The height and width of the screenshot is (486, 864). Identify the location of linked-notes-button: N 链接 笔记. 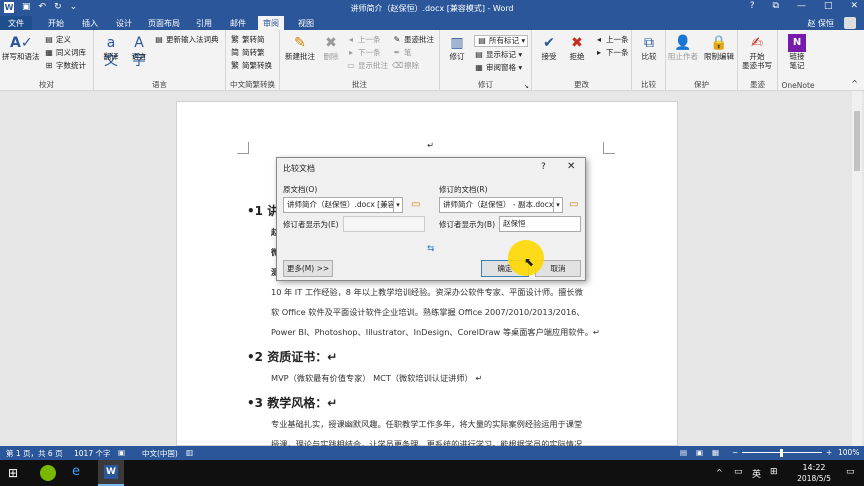
(797, 52).